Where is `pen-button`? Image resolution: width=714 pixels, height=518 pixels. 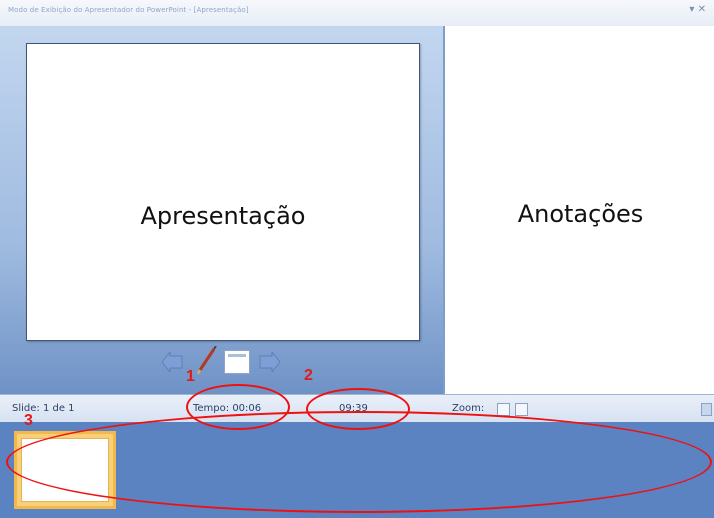
pen-button is located at coordinates (206, 360).